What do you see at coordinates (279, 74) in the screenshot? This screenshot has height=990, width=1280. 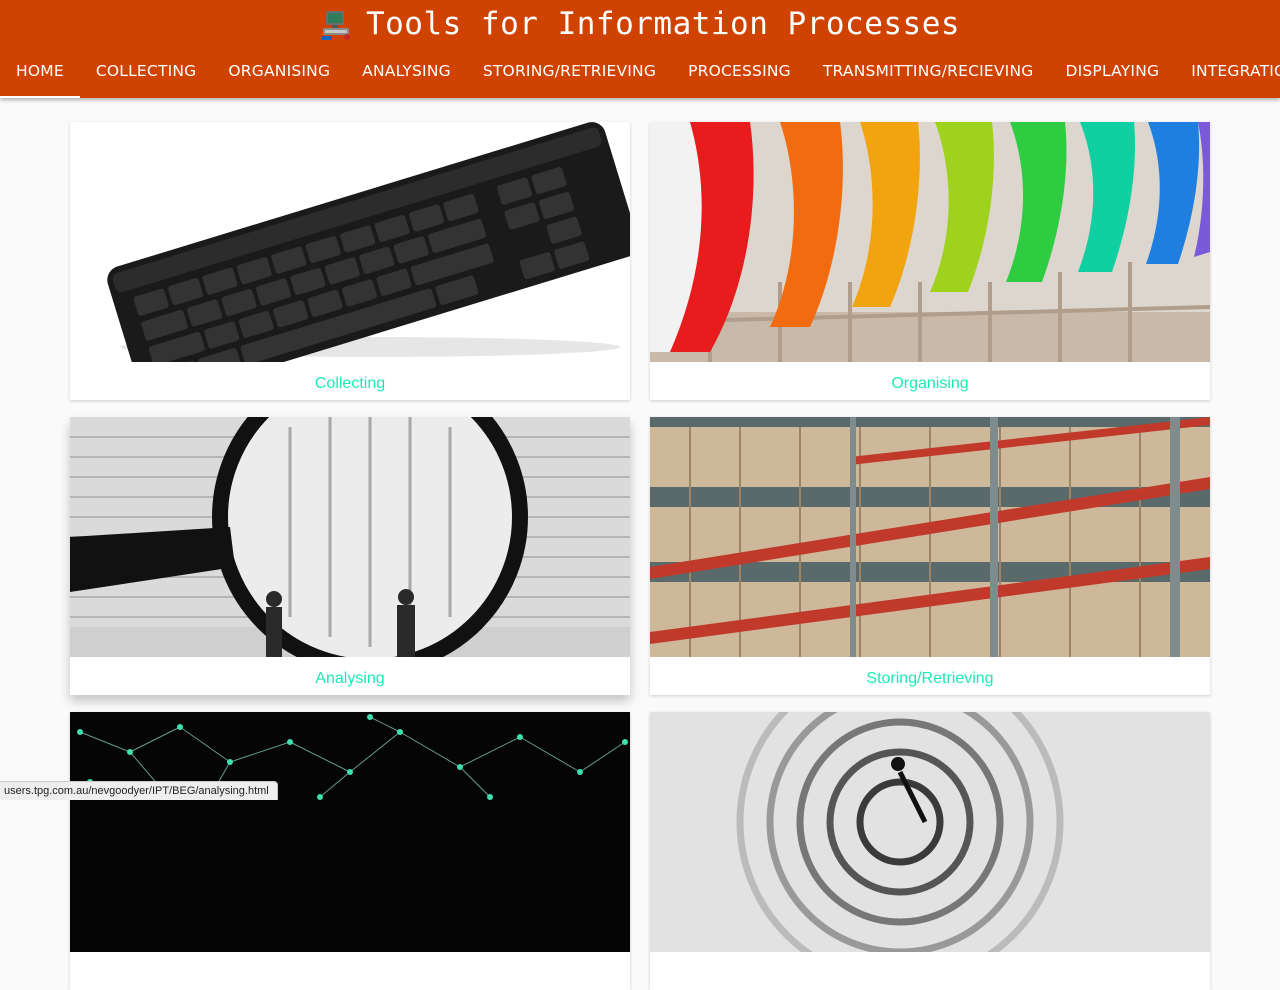 I see `tab-organising: ORGANISING` at bounding box center [279, 74].